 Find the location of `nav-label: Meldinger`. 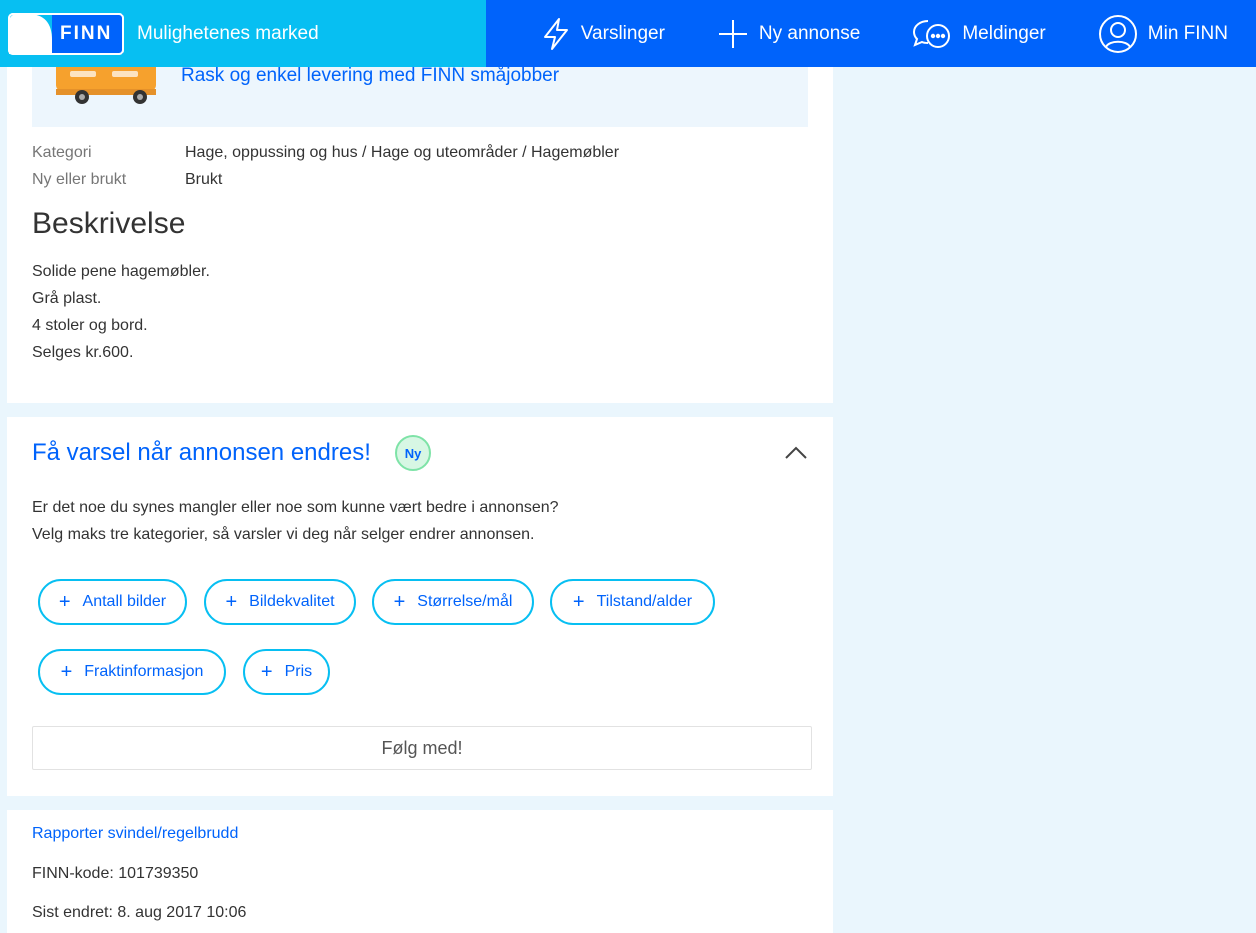

nav-label: Meldinger is located at coordinates (1004, 33).